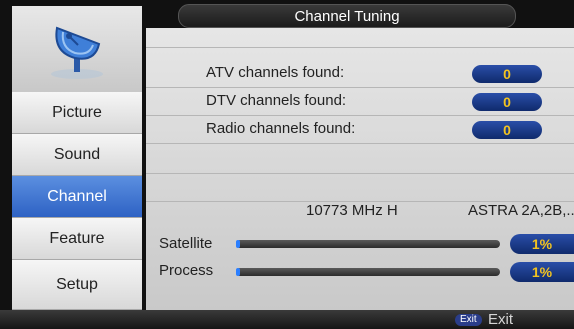 This screenshot has width=574, height=329. I want to click on exit-label: Exit, so click(500, 319).